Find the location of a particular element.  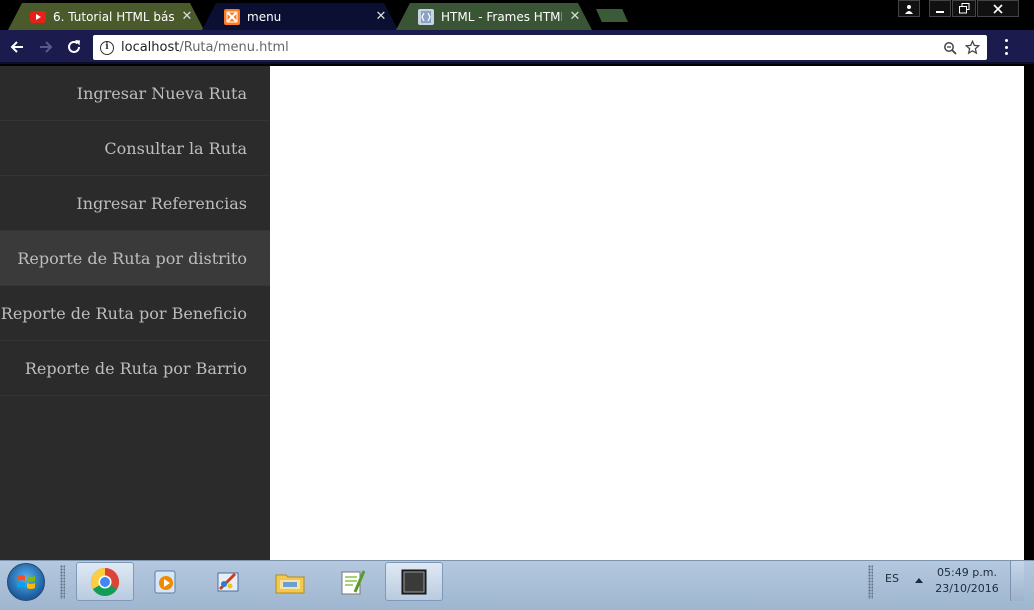

terminal-icon is located at coordinates (414, 581).